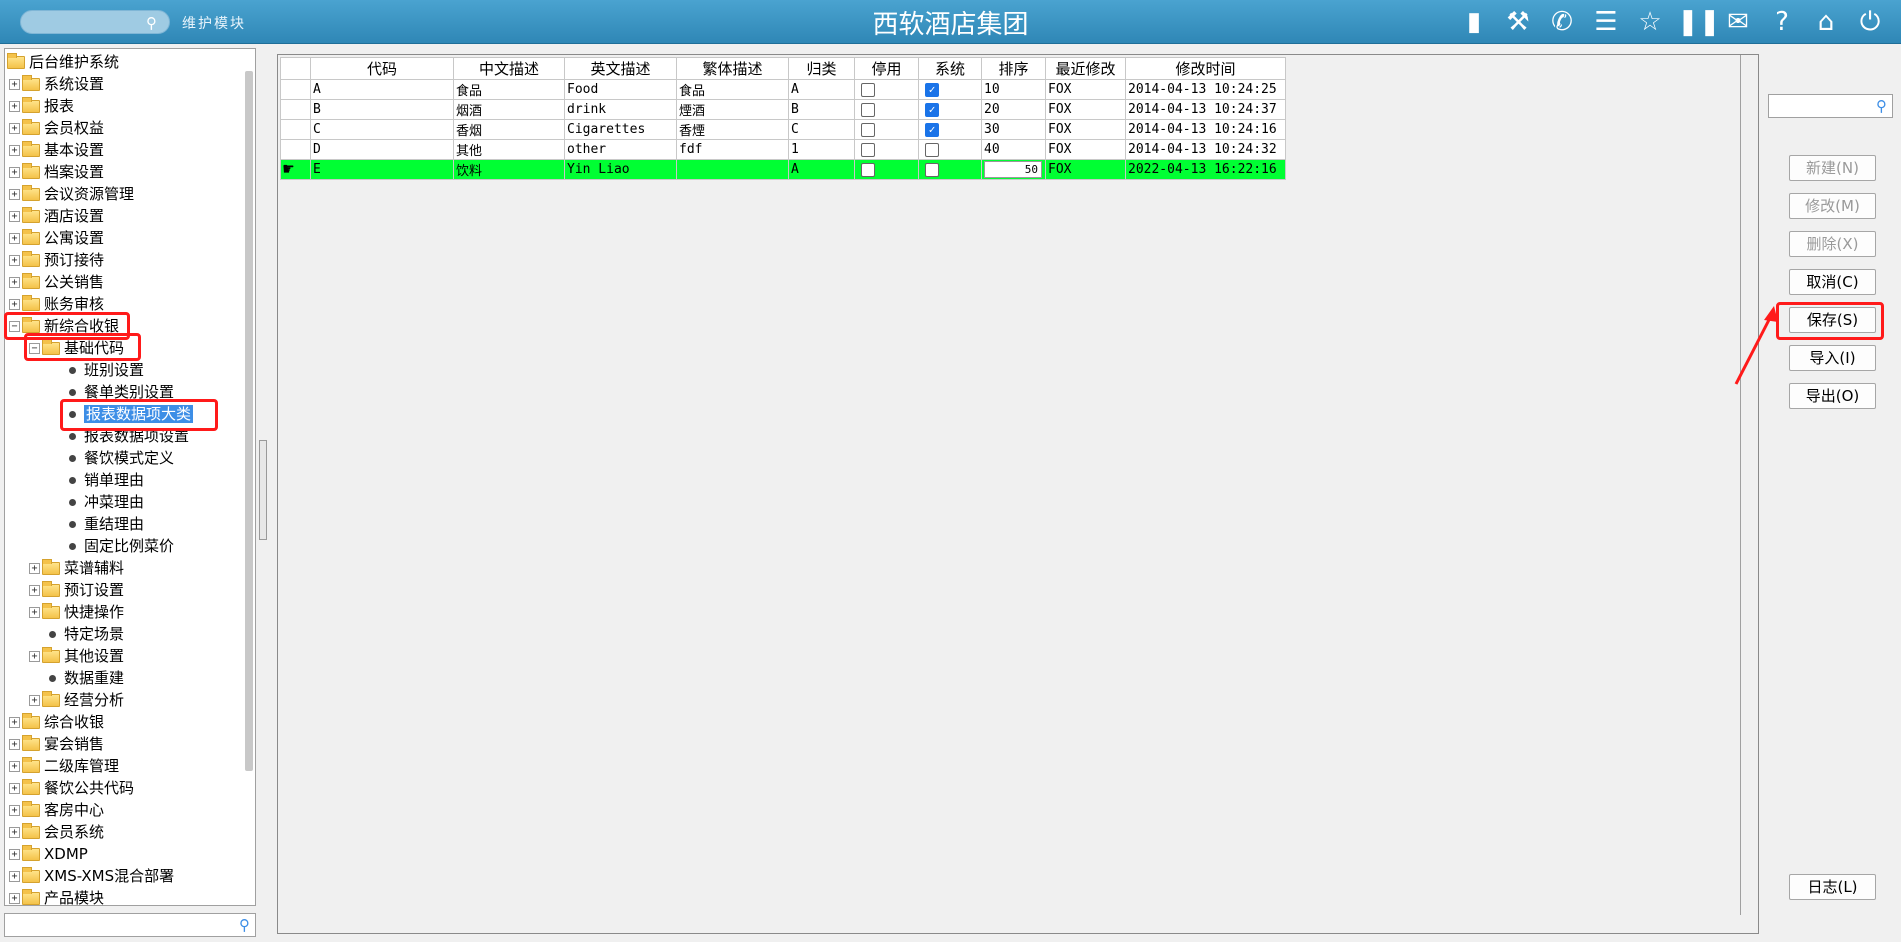  What do you see at coordinates (732, 149) in the screenshot?
I see `cell-tw: fdf` at bounding box center [732, 149].